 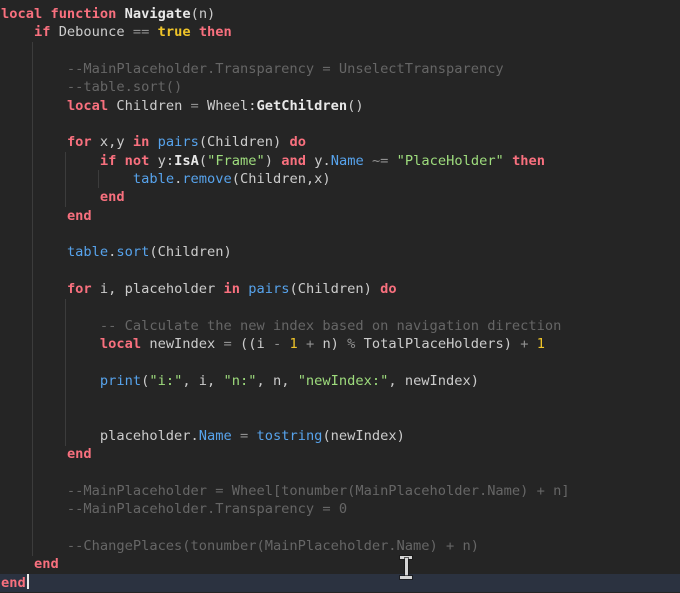 What do you see at coordinates (166, 380) in the screenshot?
I see `code-token: "i:"` at bounding box center [166, 380].